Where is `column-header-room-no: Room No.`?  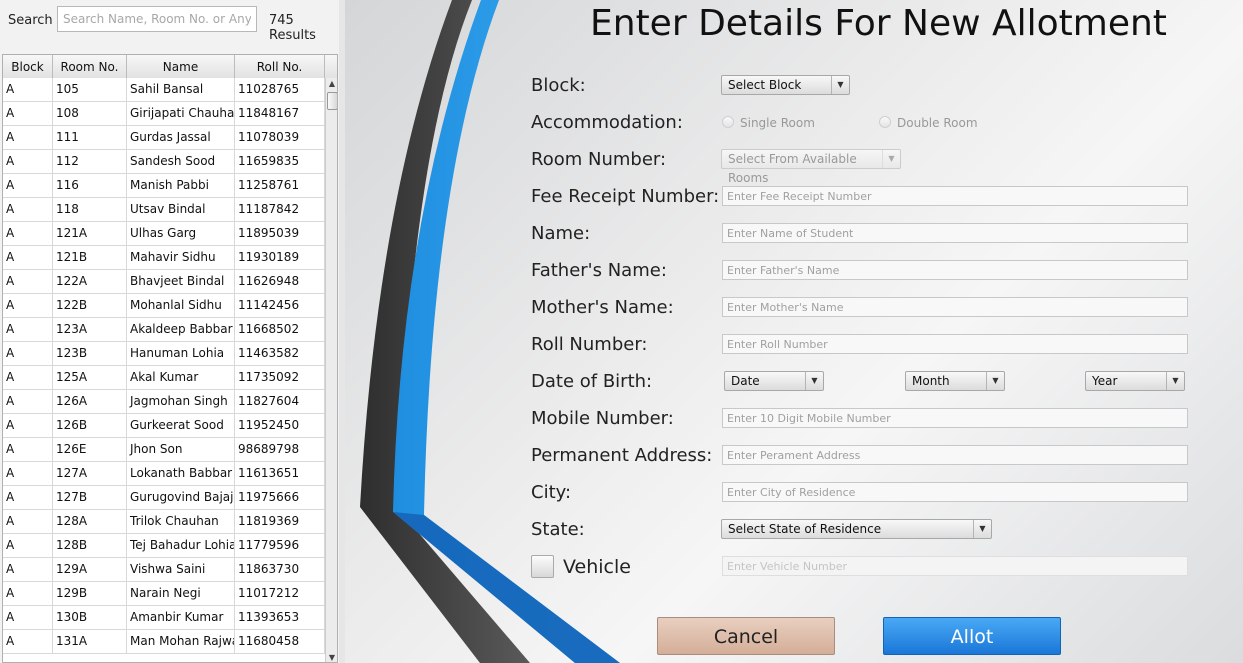
column-header-room-no: Room No. is located at coordinates (90, 66).